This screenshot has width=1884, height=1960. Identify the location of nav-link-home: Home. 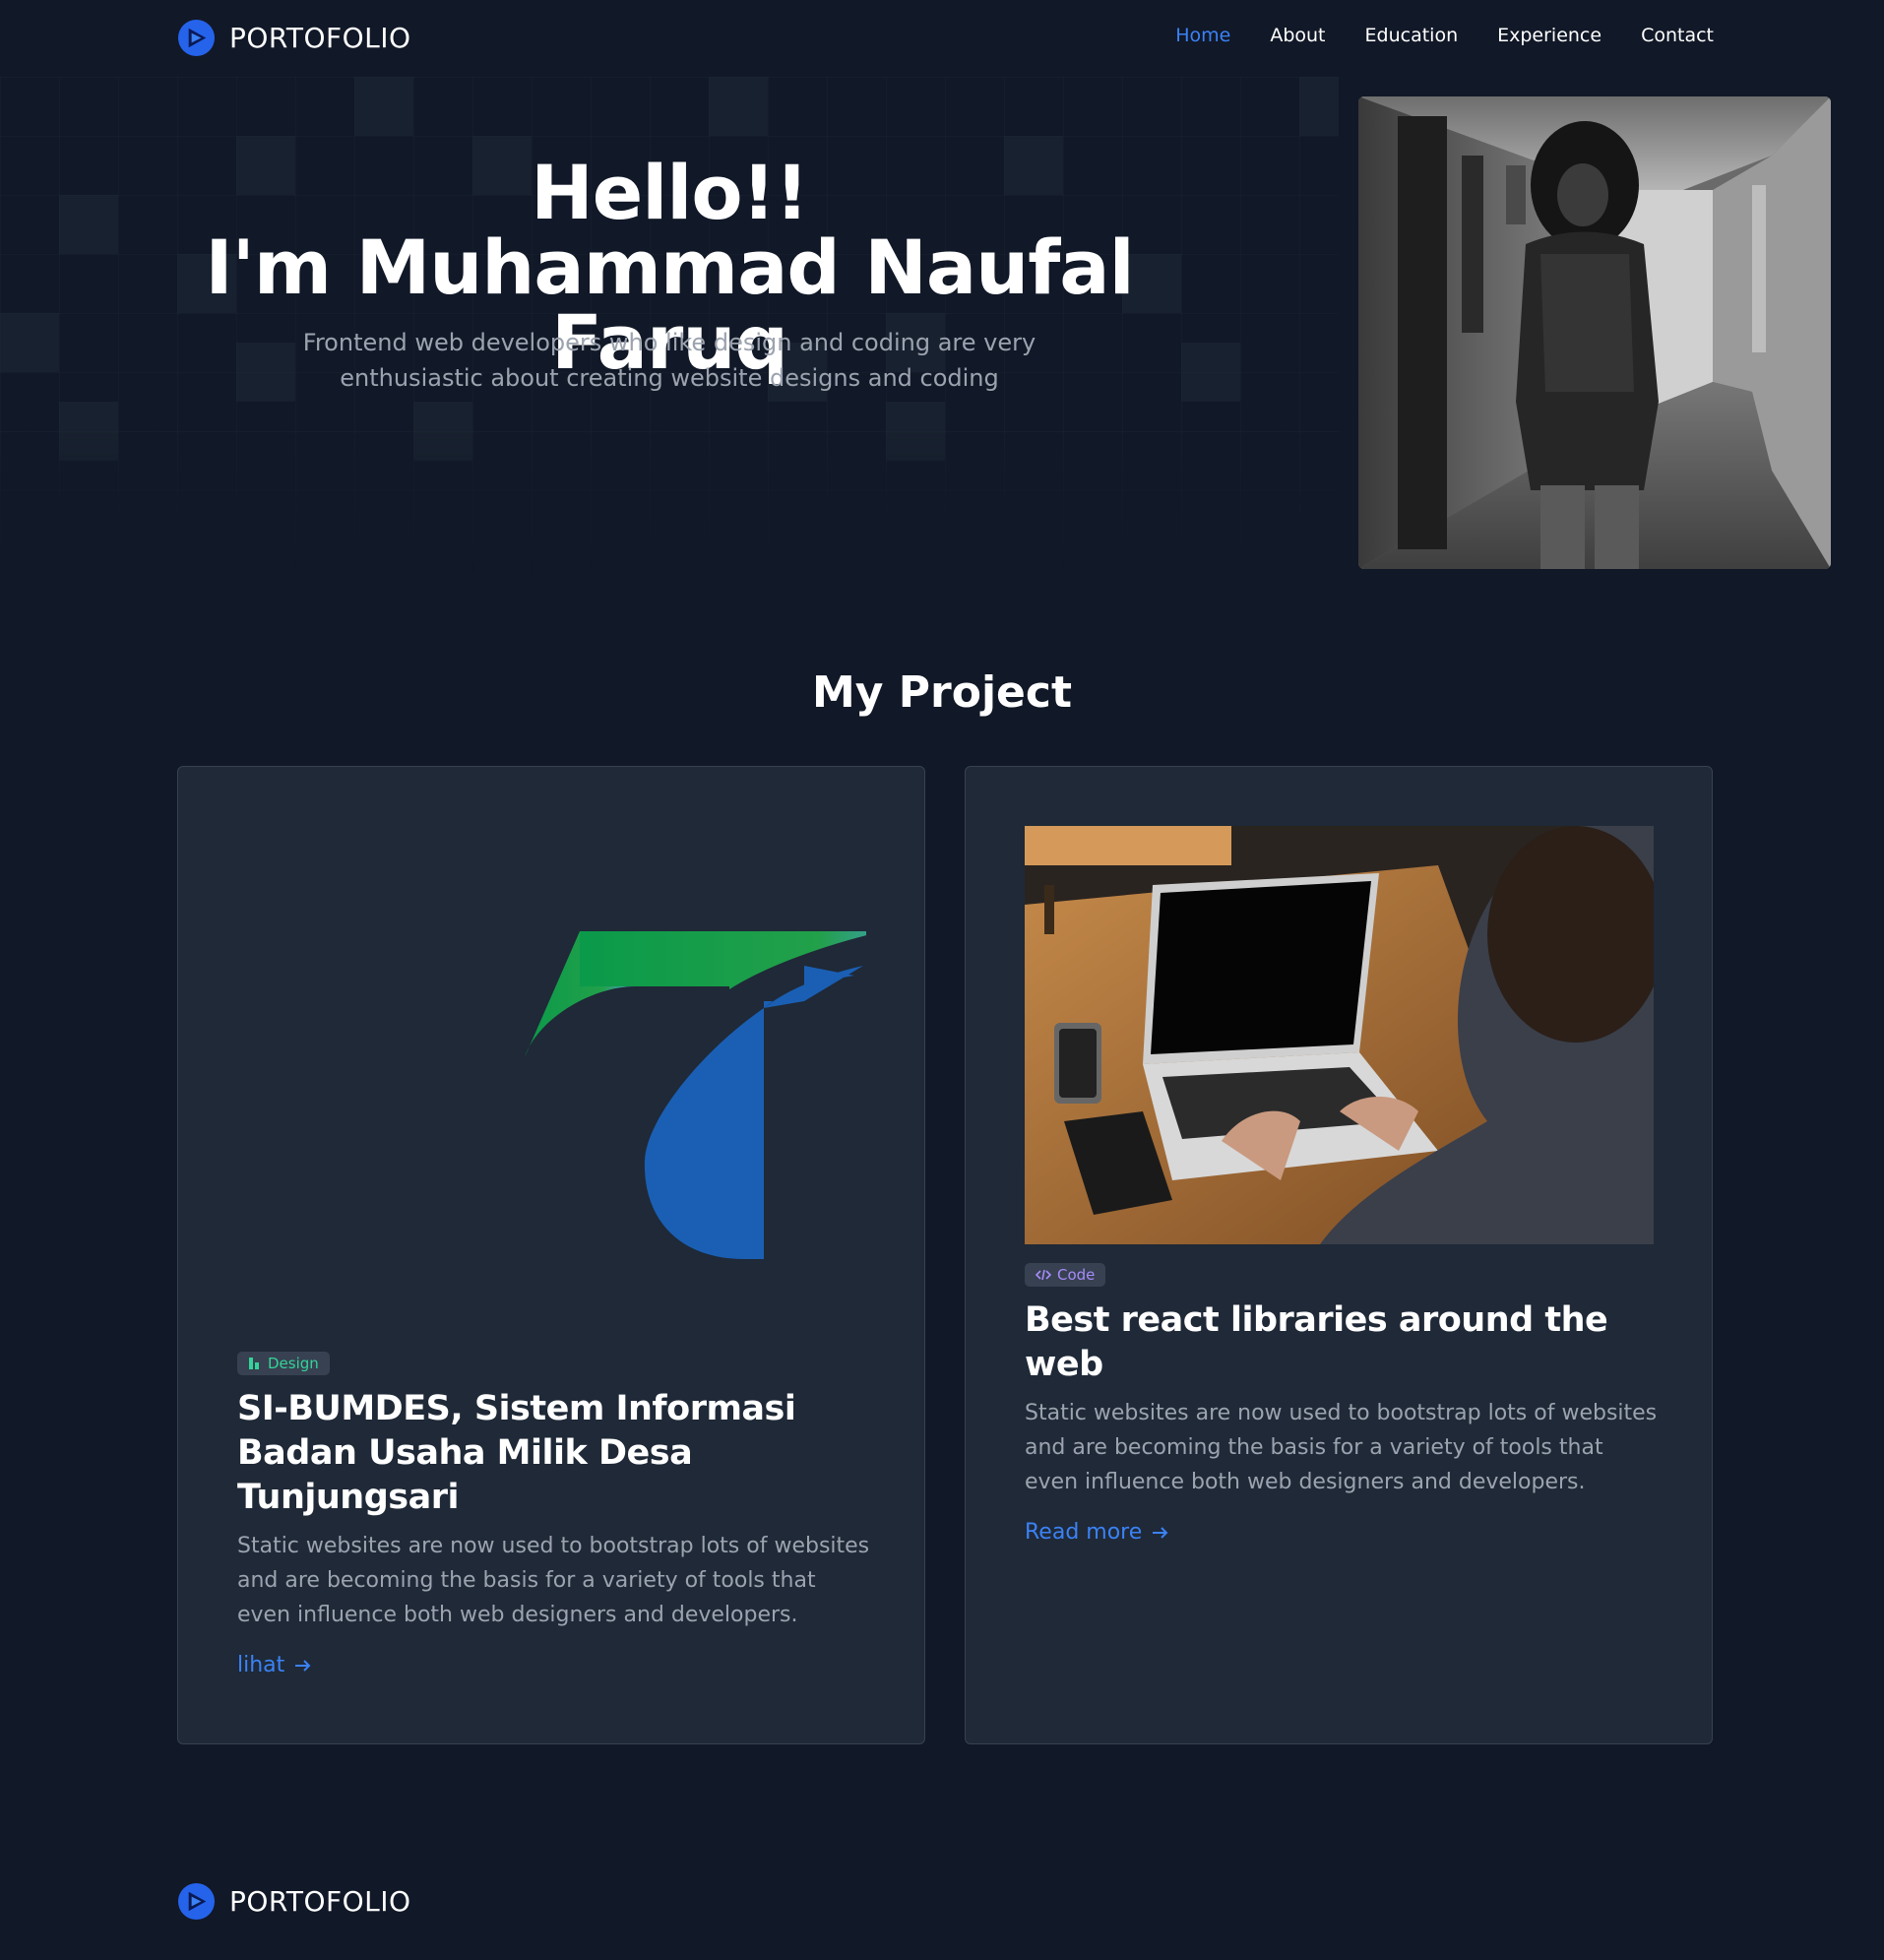
(1202, 35).